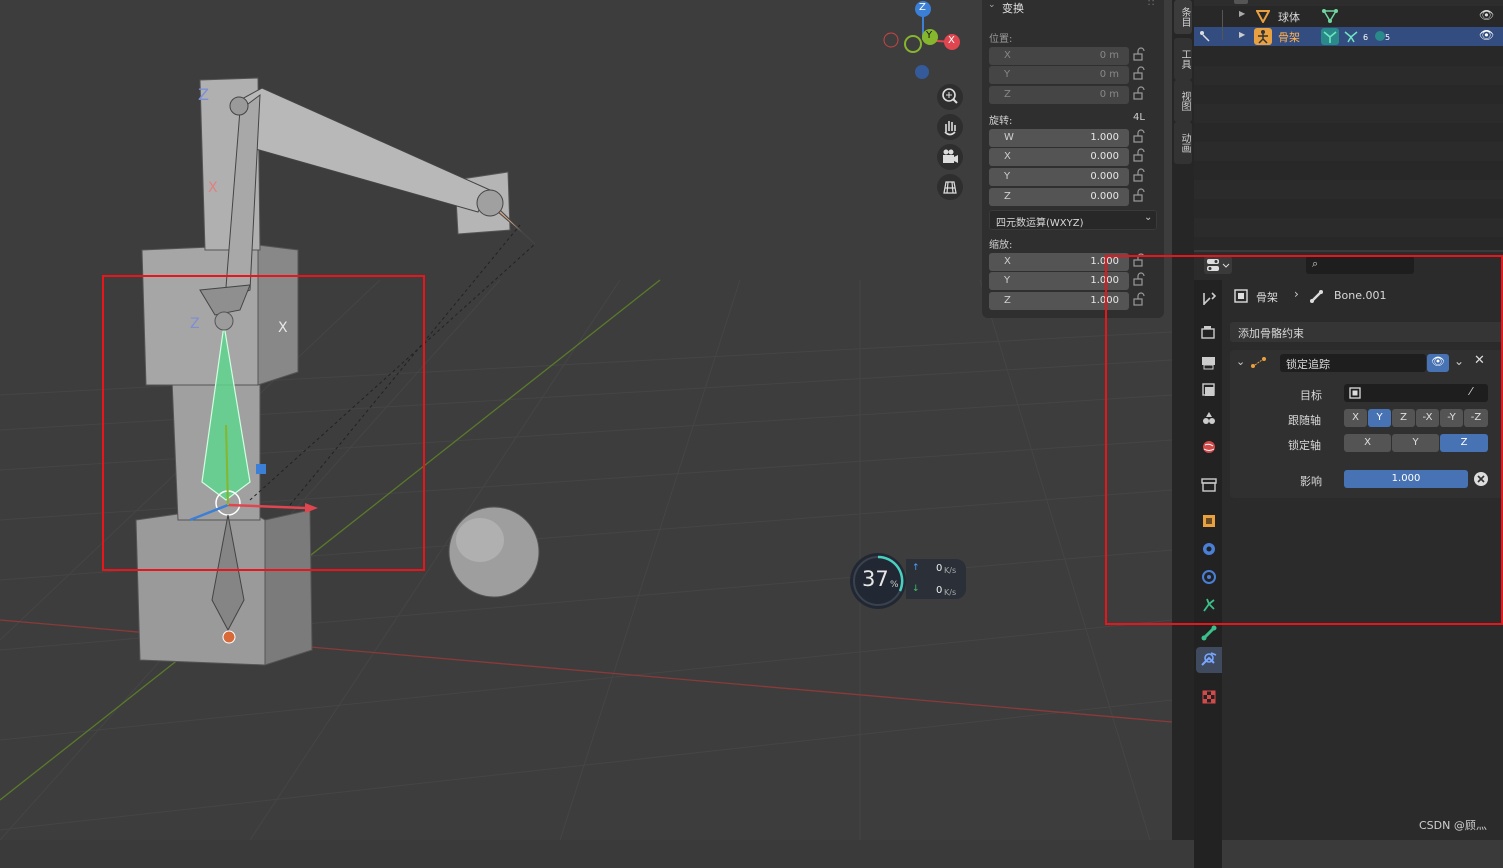  What do you see at coordinates (939, 568) in the screenshot?
I see `upload-speed: 0` at bounding box center [939, 568].